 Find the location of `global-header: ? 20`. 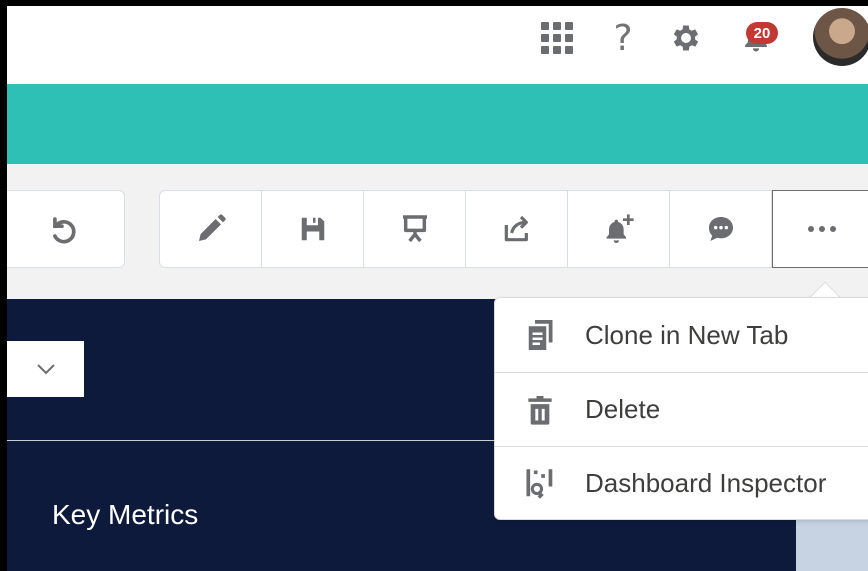

global-header: ? 20 is located at coordinates (437, 45).